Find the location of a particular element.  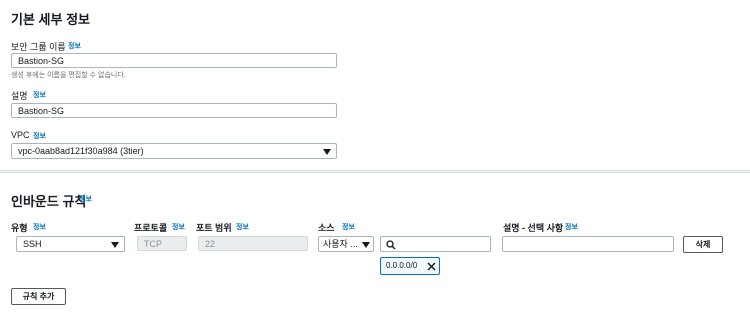

rule-port-range-field: 22 is located at coordinates (253, 243).